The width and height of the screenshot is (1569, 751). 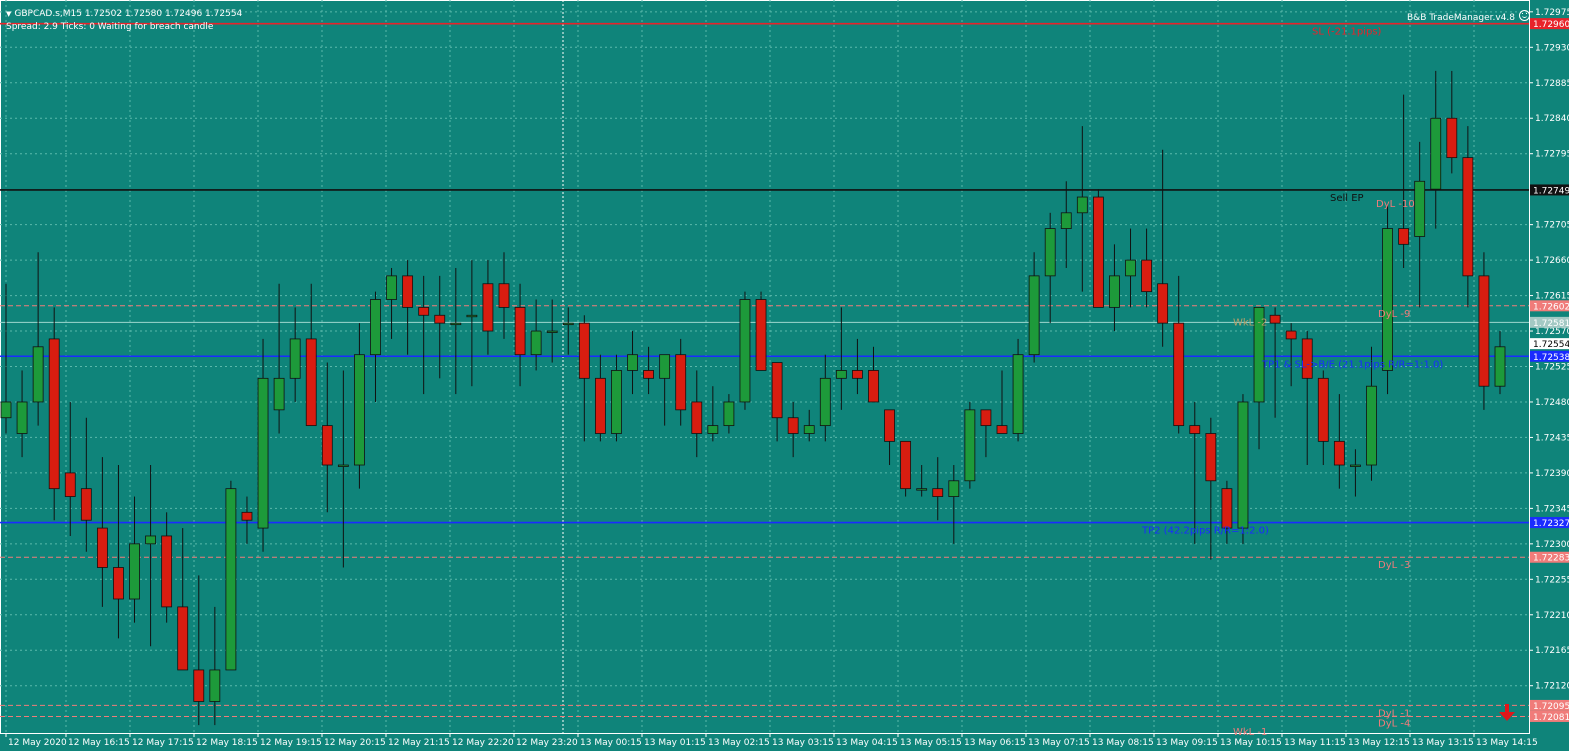 What do you see at coordinates (1251, 743) in the screenshot?
I see `x-tick-label: 13 May 10:15` at bounding box center [1251, 743].